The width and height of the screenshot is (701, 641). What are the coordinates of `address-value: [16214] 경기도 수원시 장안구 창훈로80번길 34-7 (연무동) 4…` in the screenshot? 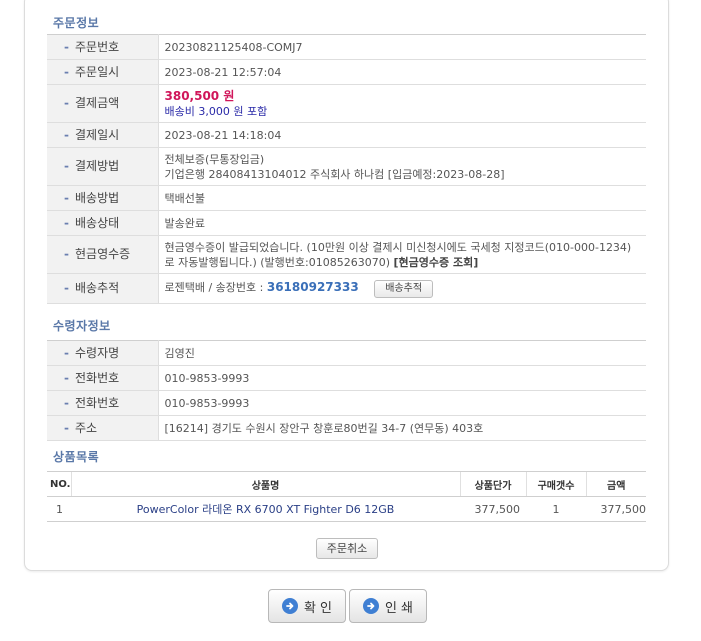 It's located at (402, 428).